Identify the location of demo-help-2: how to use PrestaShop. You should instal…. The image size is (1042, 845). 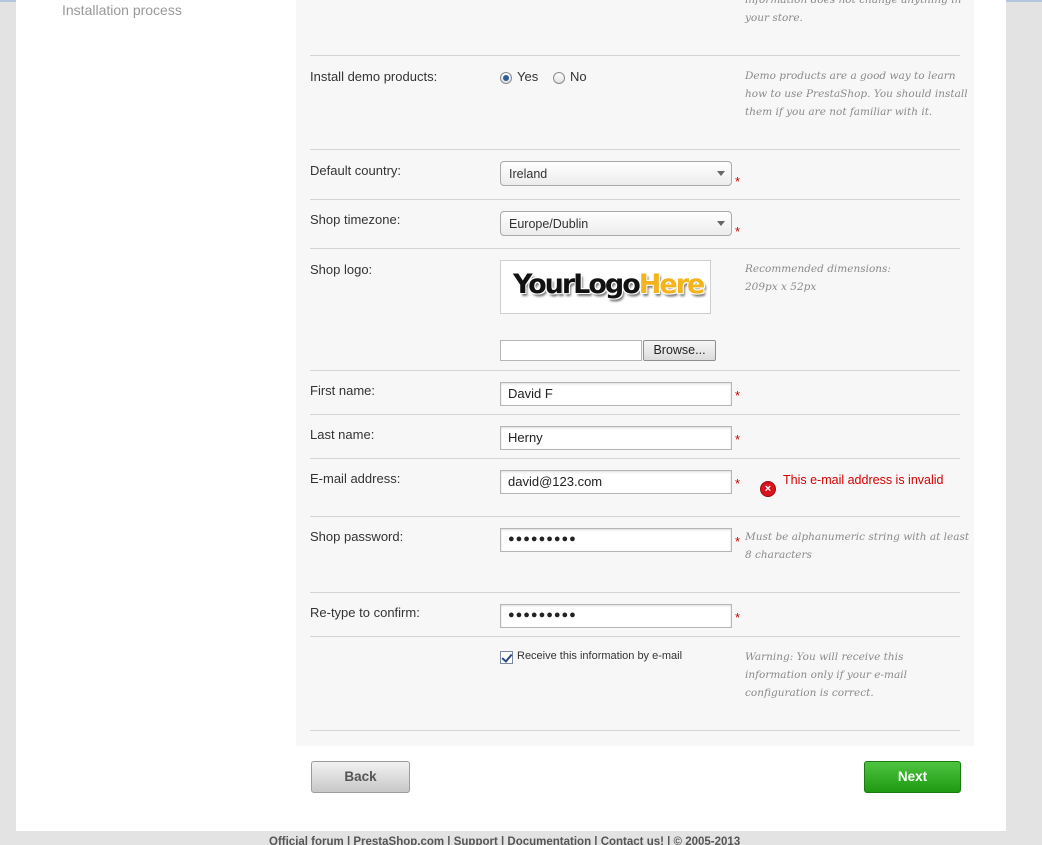
(856, 94).